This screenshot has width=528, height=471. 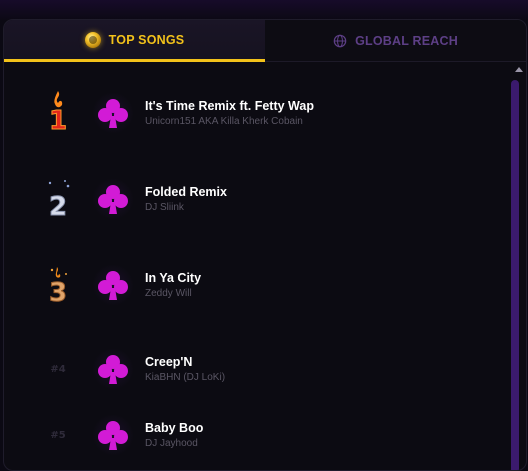 What do you see at coordinates (173, 277) in the screenshot?
I see `song-title: In Ya City` at bounding box center [173, 277].